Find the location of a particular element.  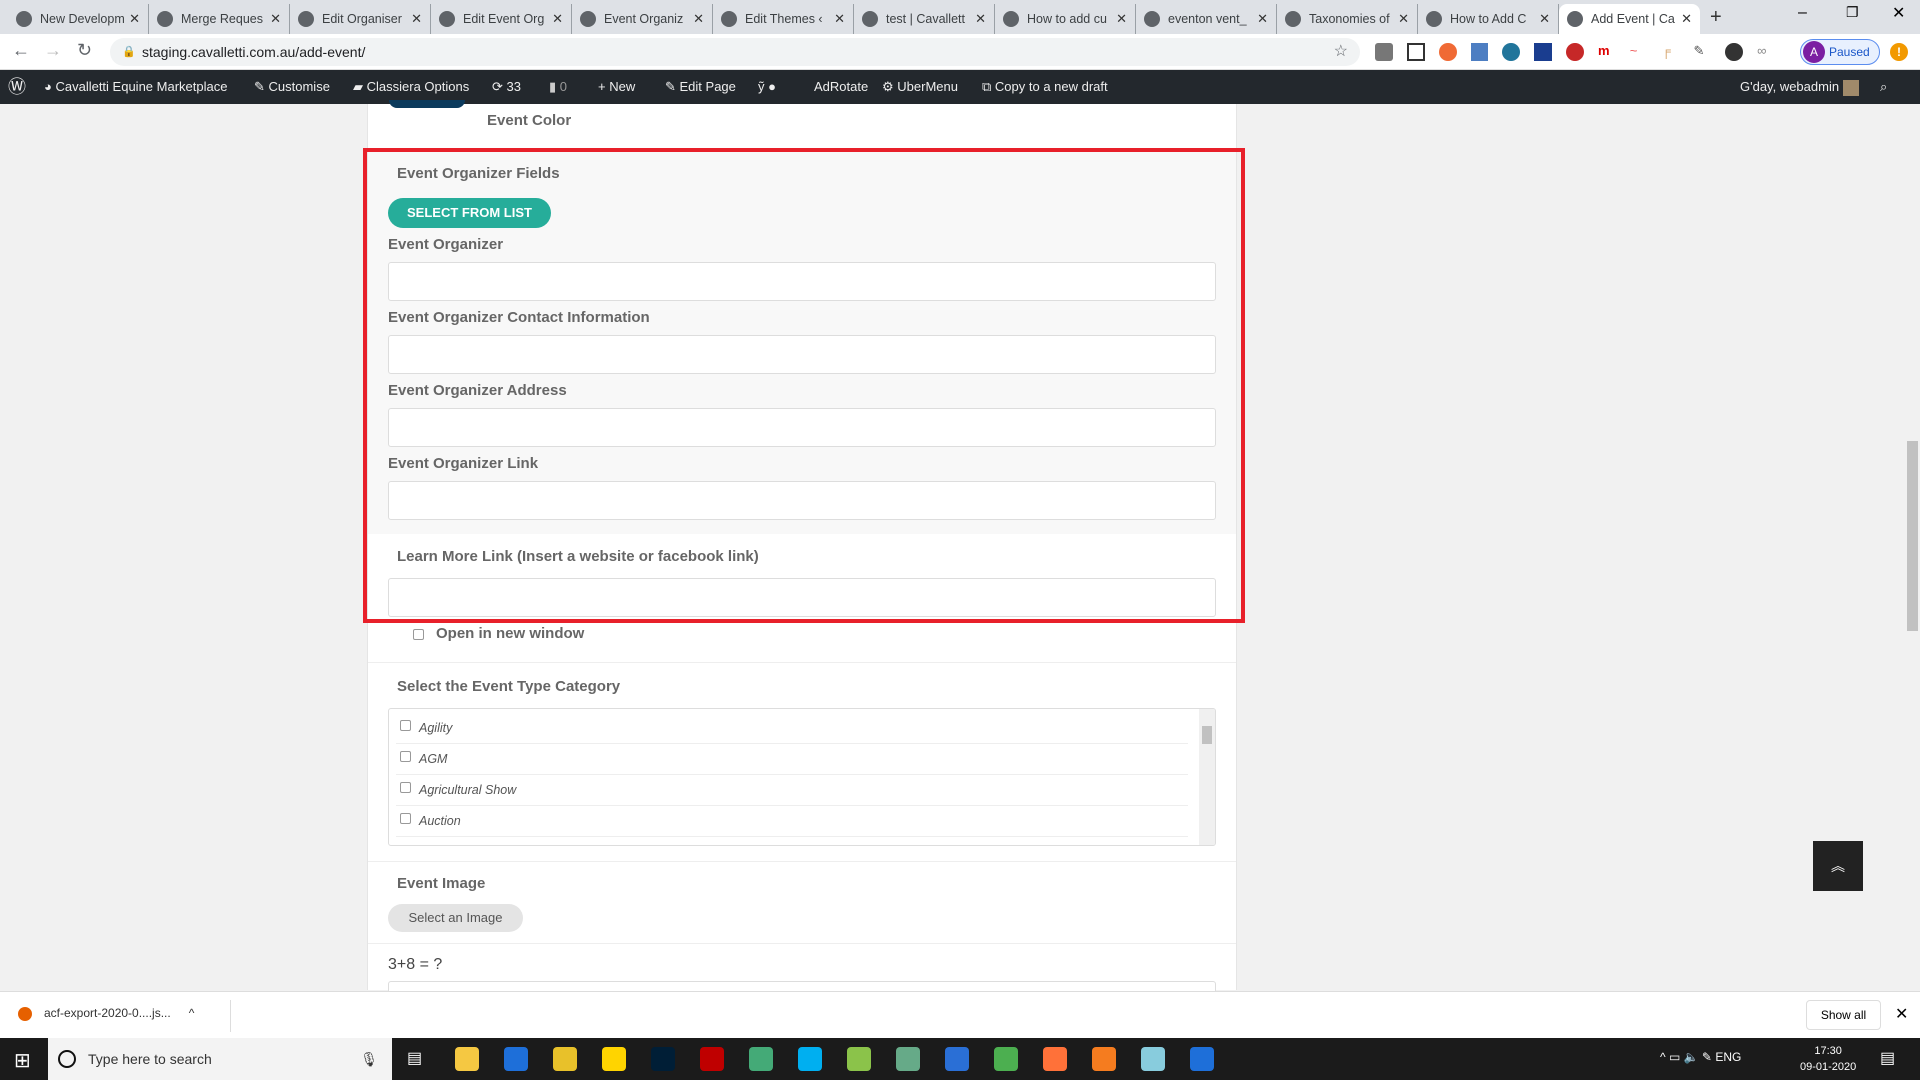

customise-link: ✎ Customise is located at coordinates (292, 87).